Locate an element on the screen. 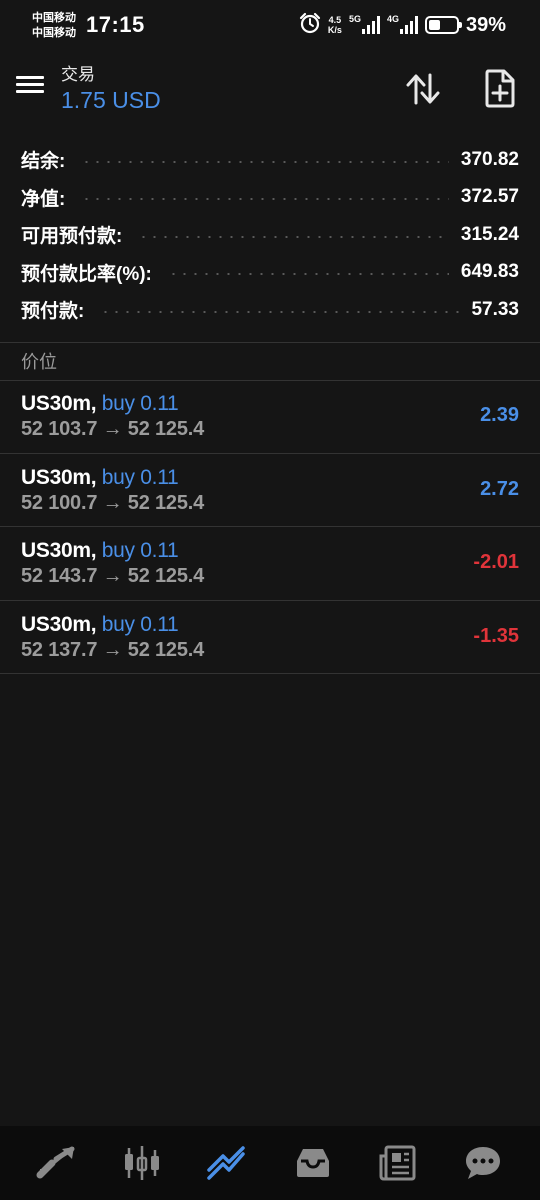 Image resolution: width=540 pixels, height=1200 pixels. position-prices: 52 100.7 → 52 125.4 is located at coordinates (113, 502).